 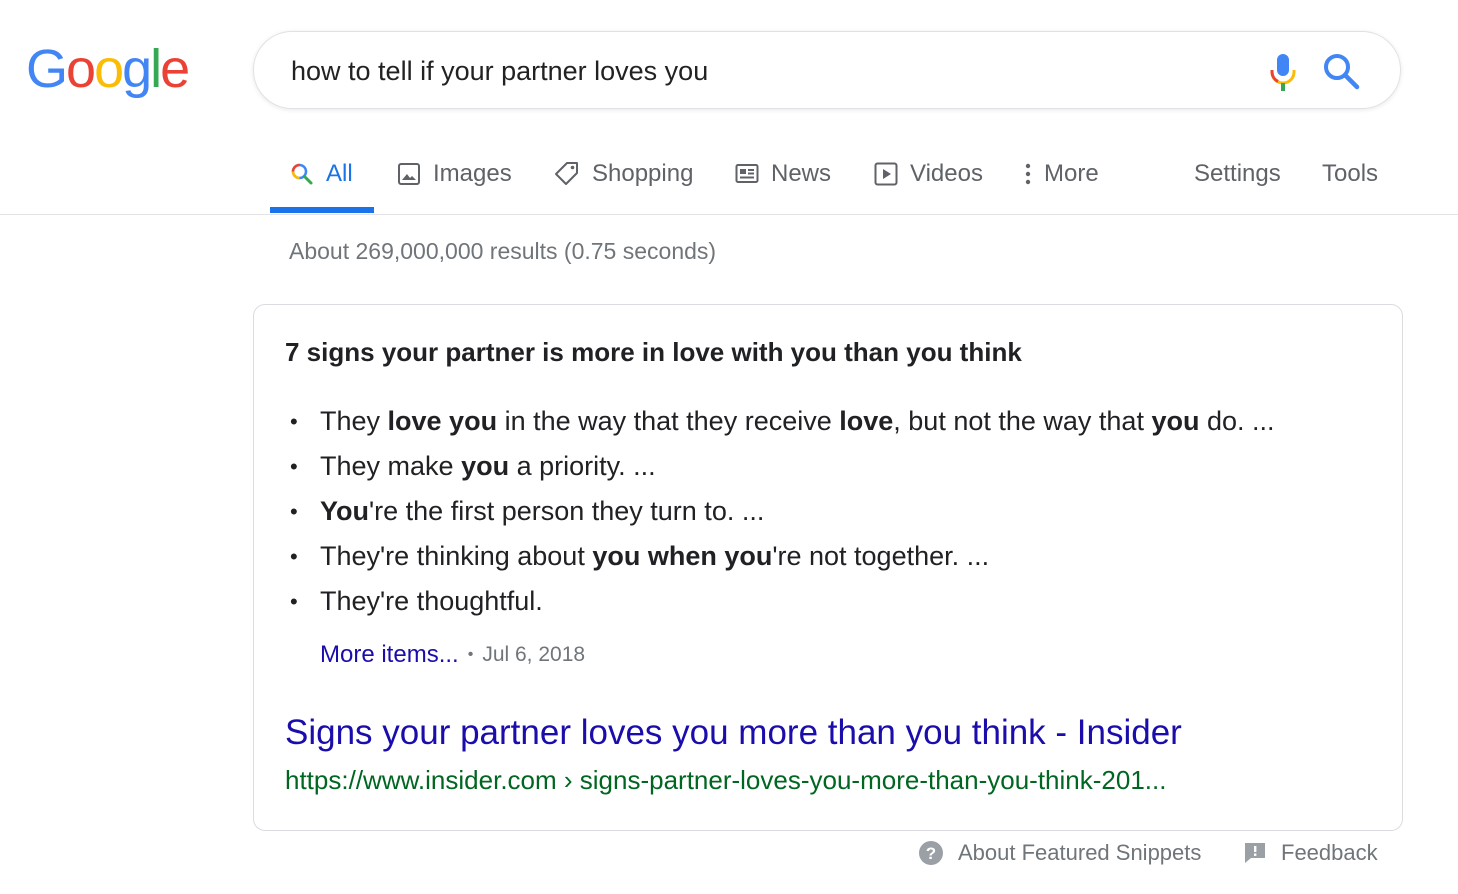 What do you see at coordinates (1022, 421) in the screenshot?
I see `text: , but not the way that` at bounding box center [1022, 421].